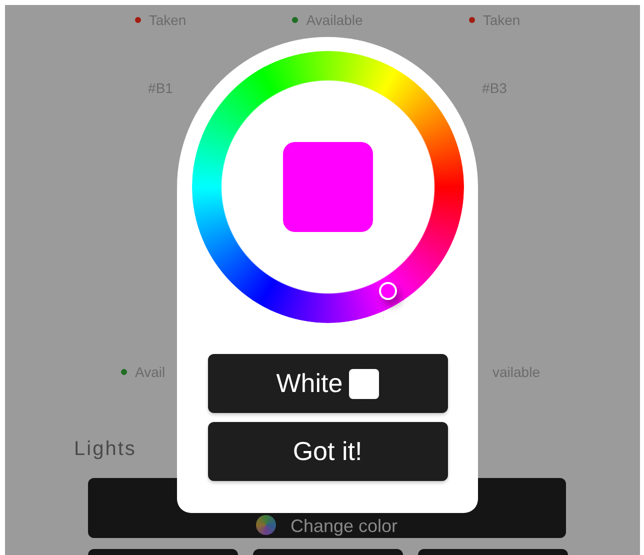  I want to click on color-swatch-icon, so click(363, 383).